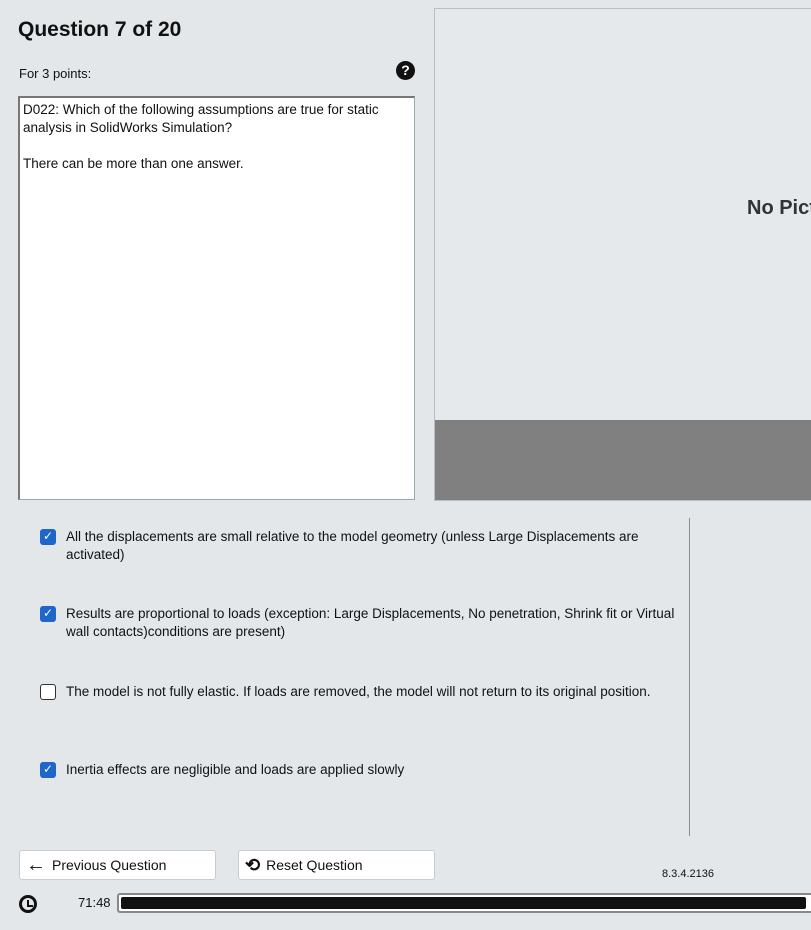 The width and height of the screenshot is (811, 930). What do you see at coordinates (779, 208) in the screenshot?
I see `no-picture-label: No Picture` at bounding box center [779, 208].